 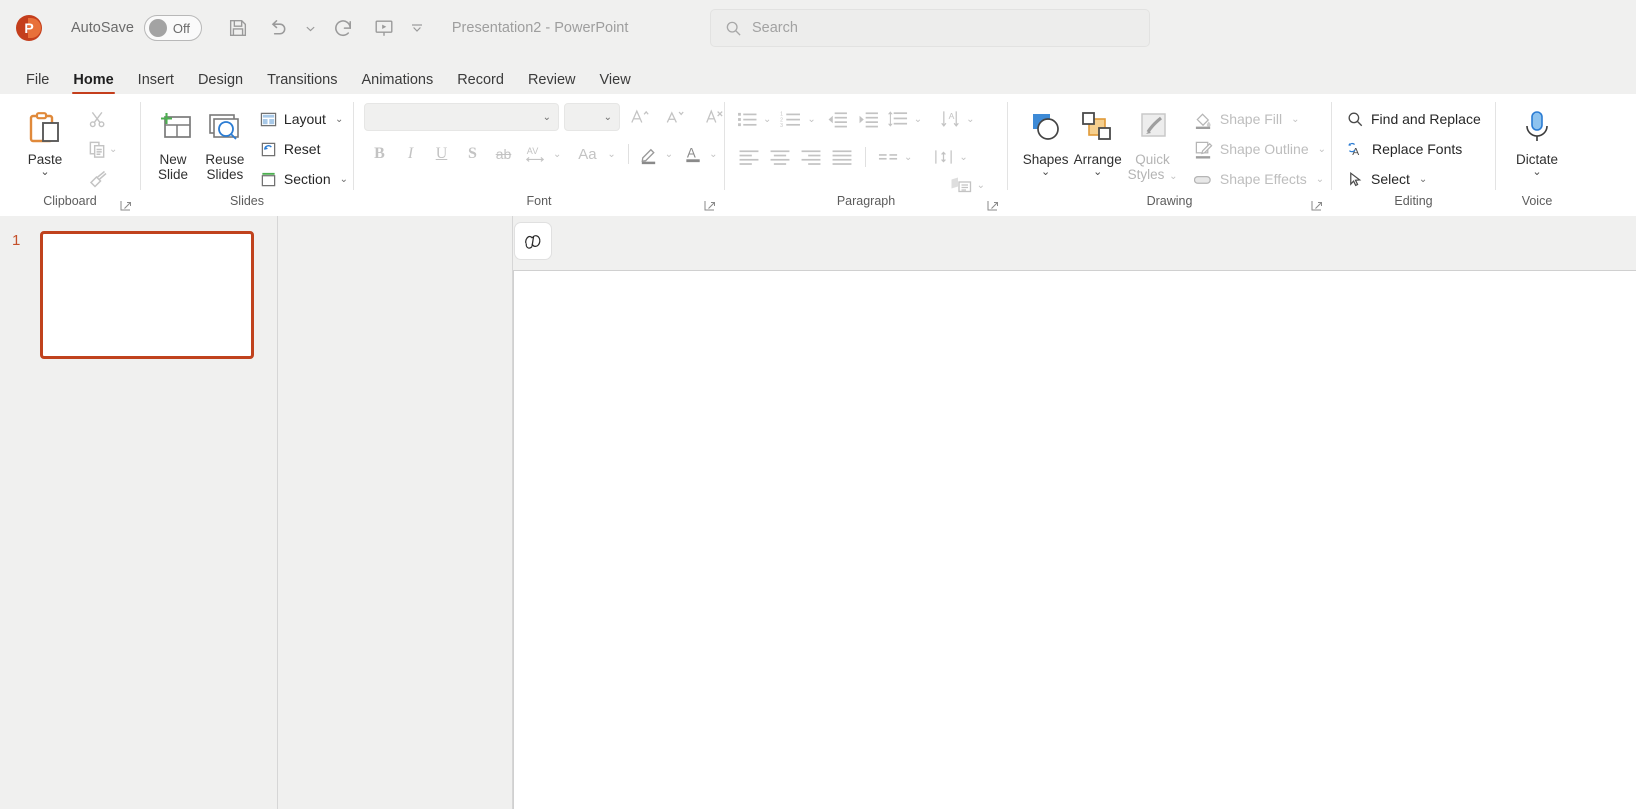 I want to click on layout-button: Layout ⌄, so click(x=304, y=119).